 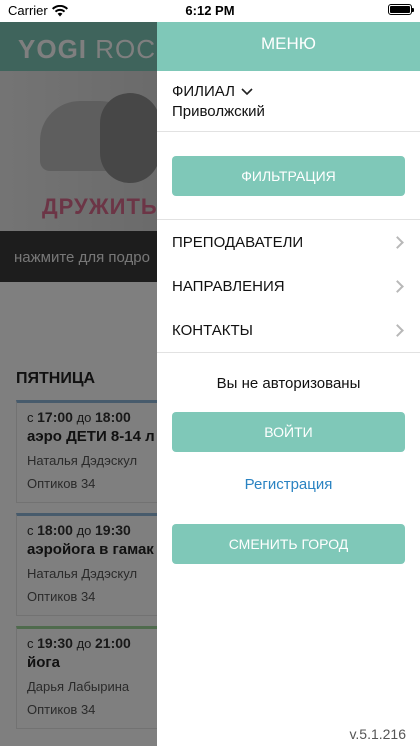 I want to click on branch-selector: ФИЛИАЛ Приволжский, so click(x=288, y=101).